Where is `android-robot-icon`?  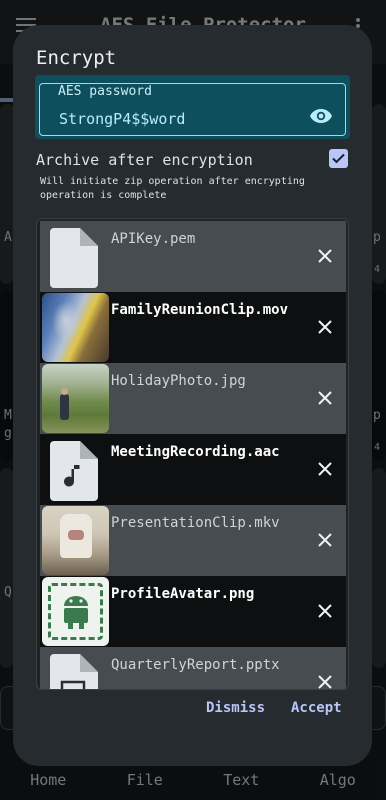
android-robot-icon is located at coordinates (76, 612).